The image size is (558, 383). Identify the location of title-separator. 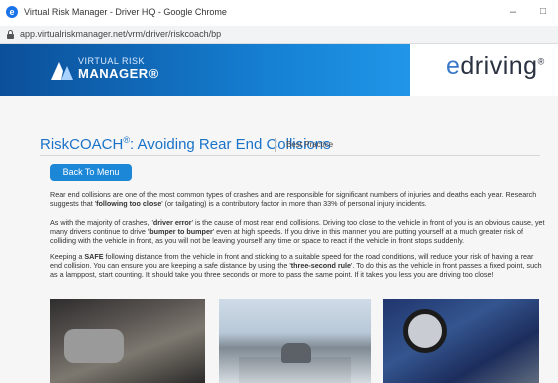
(275, 145).